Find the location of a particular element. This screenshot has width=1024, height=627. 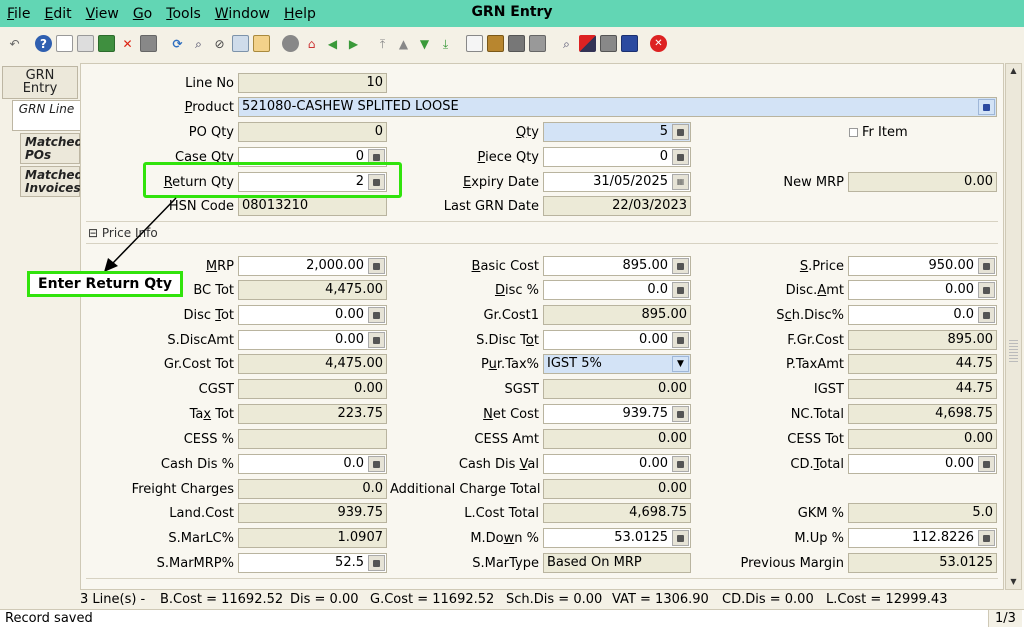

tab-grn-entry: GRN Entry is located at coordinates (40, 82).